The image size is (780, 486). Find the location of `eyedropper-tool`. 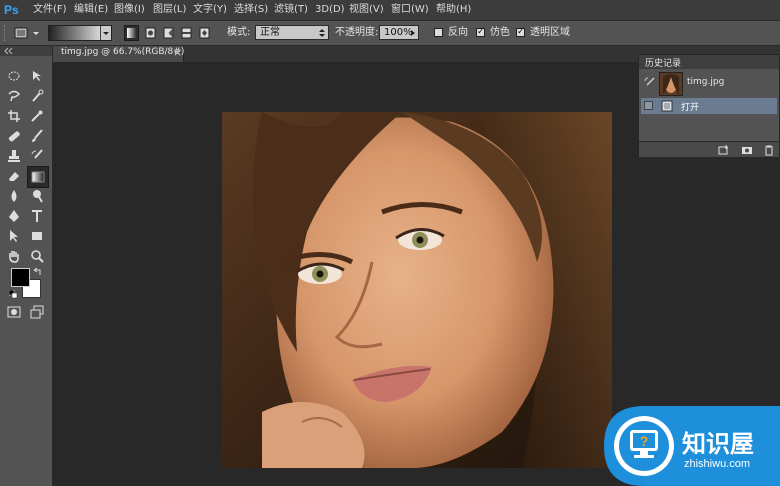

eyedropper-tool is located at coordinates (37, 116).